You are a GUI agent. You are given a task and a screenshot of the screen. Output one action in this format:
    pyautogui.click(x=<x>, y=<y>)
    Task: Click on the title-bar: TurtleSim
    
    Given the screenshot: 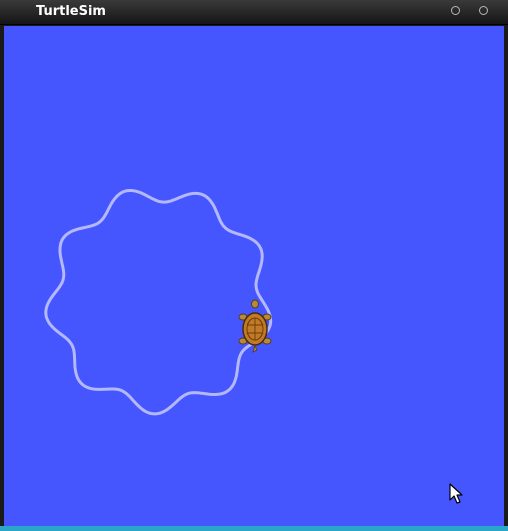 What is the action you would take?
    pyautogui.click(x=254, y=12)
    